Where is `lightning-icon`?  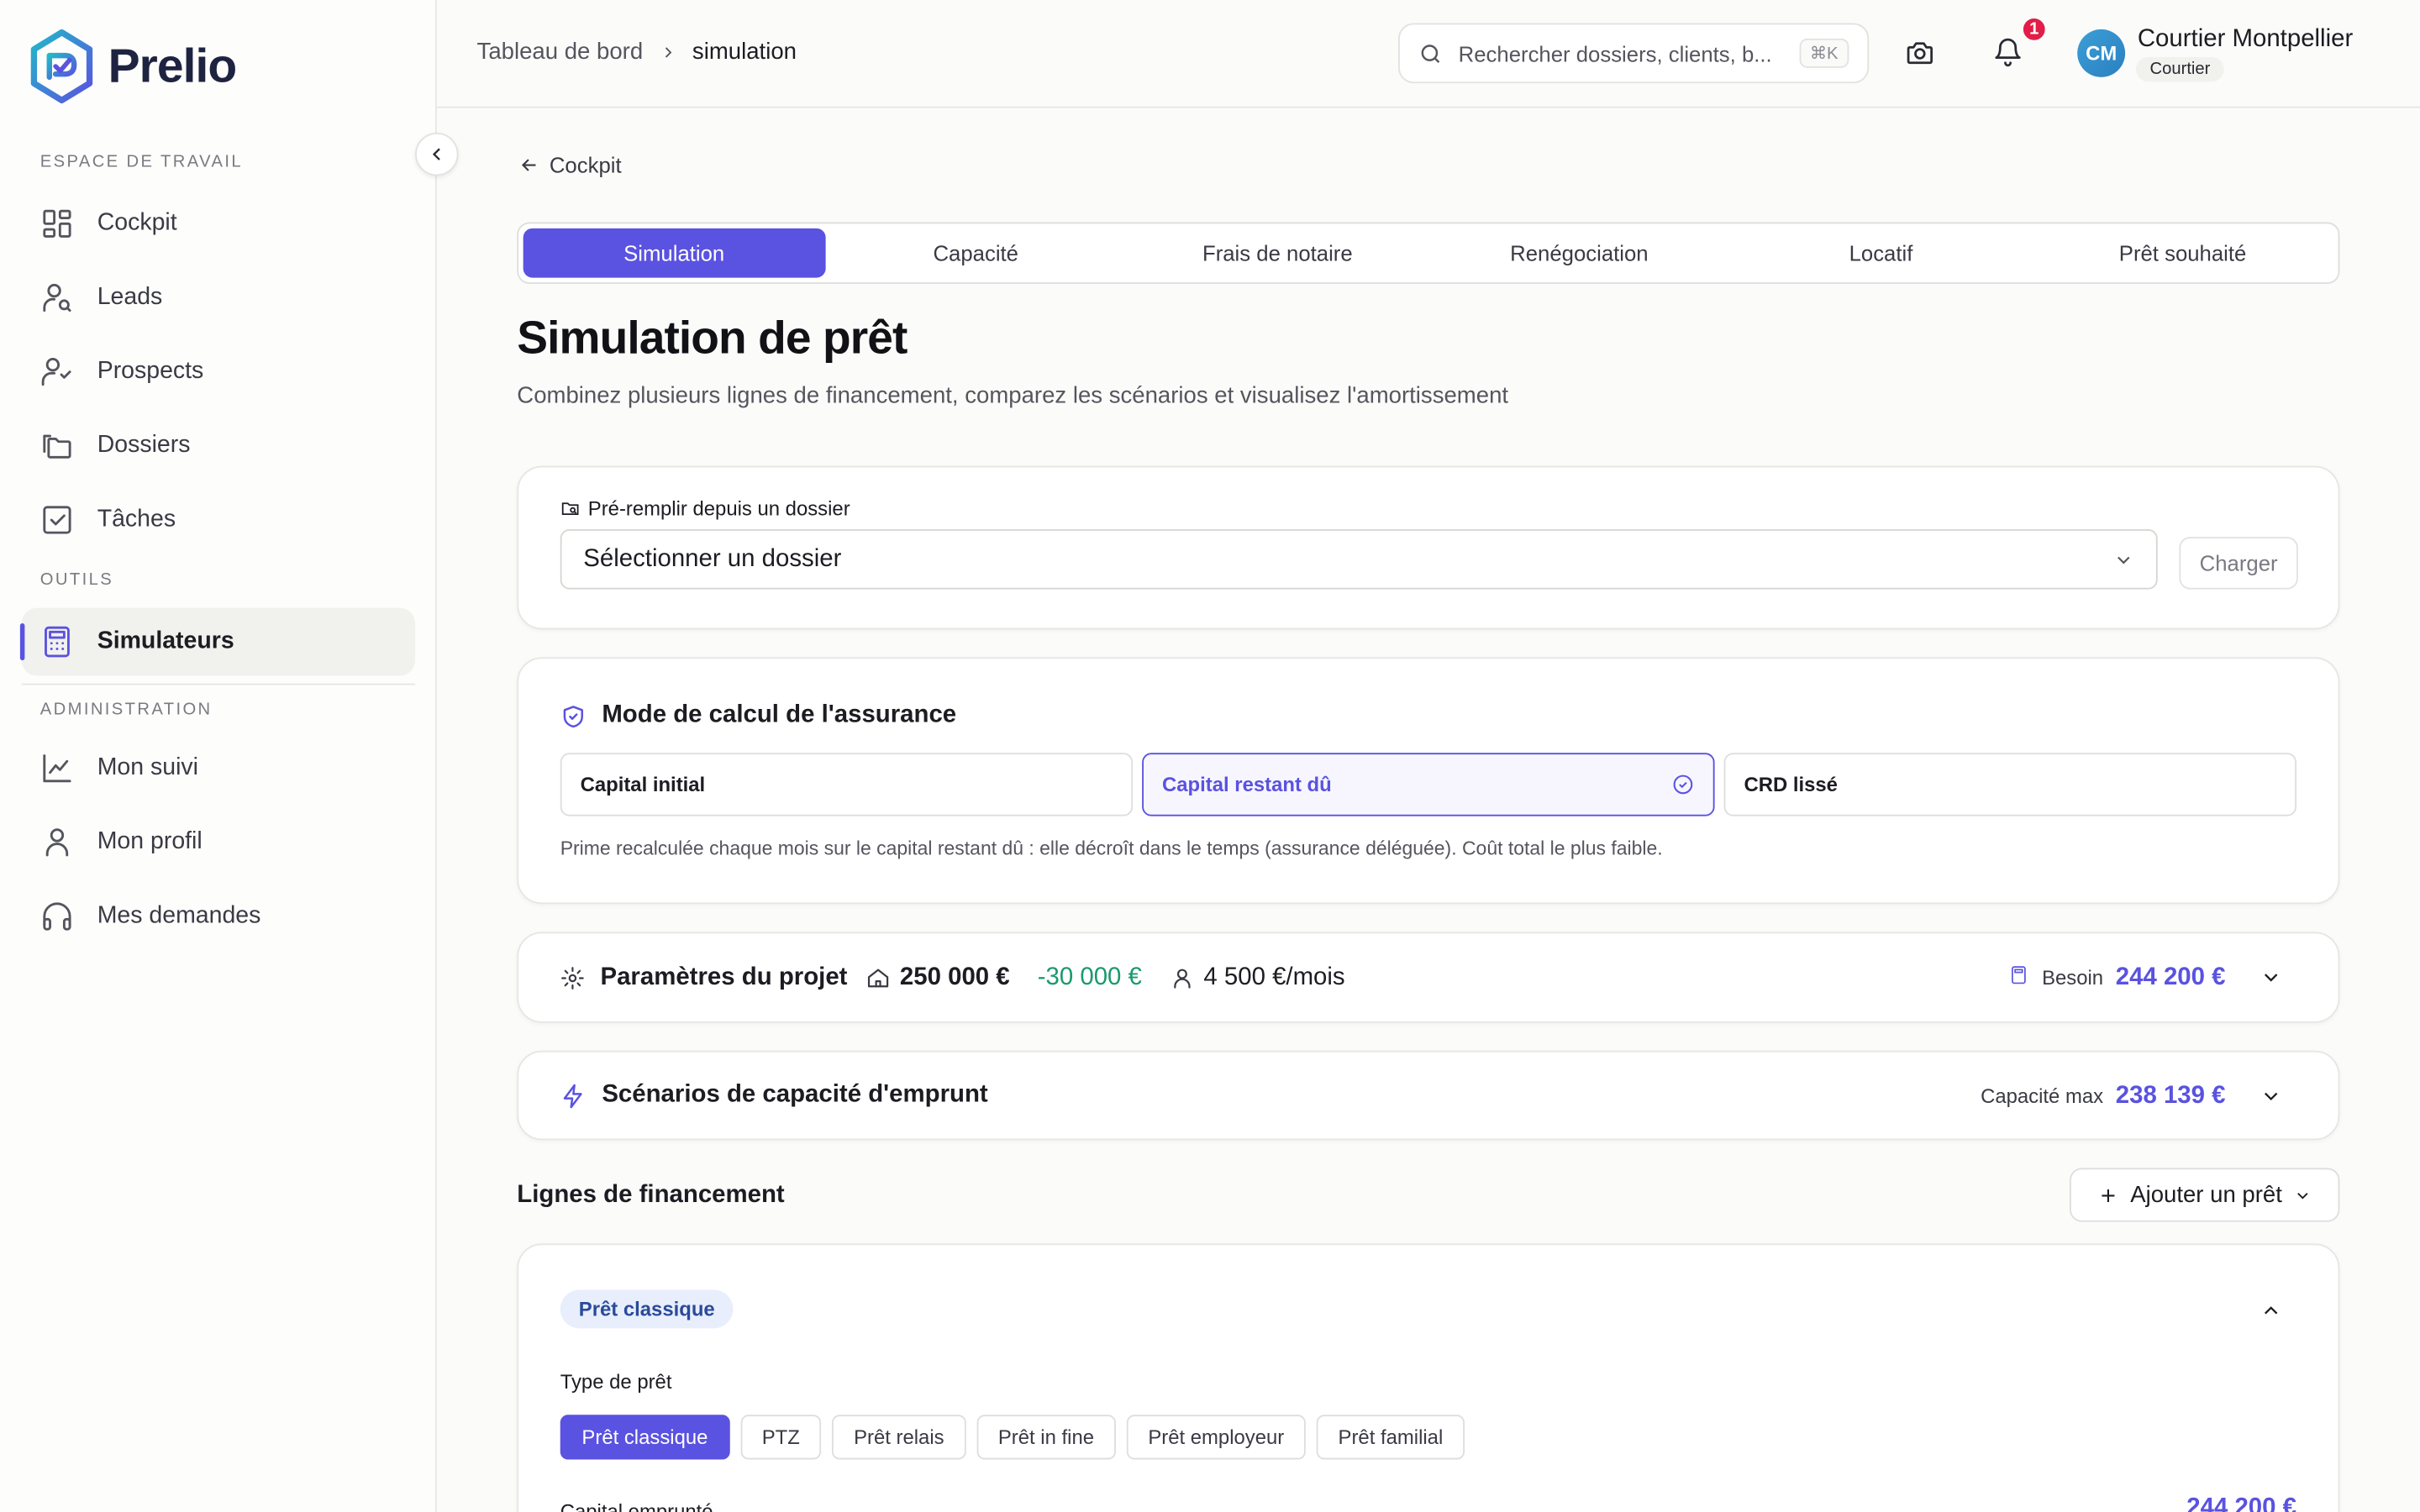 lightning-icon is located at coordinates (572, 1095).